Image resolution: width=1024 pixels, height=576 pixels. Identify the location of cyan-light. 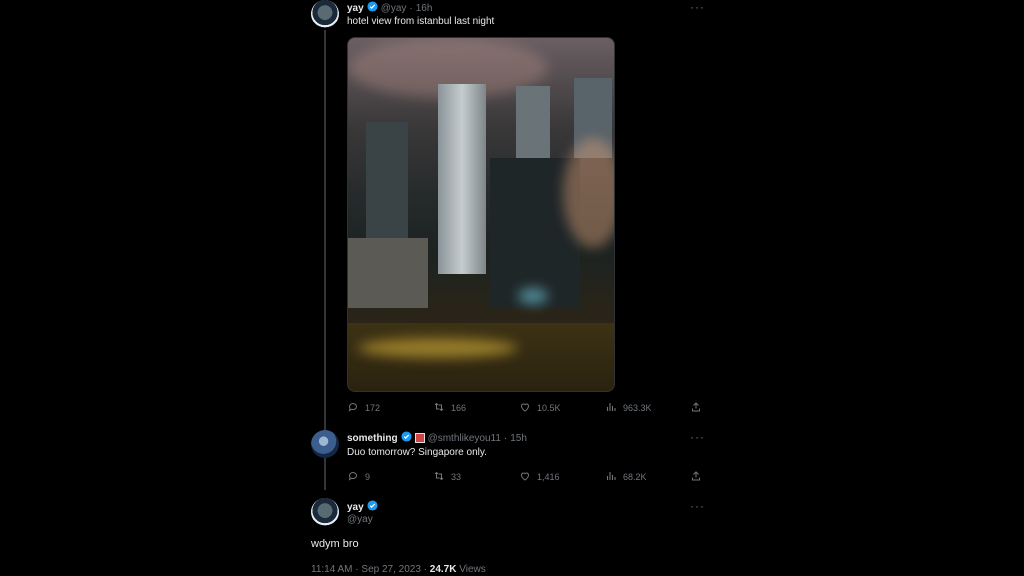
(533, 296).